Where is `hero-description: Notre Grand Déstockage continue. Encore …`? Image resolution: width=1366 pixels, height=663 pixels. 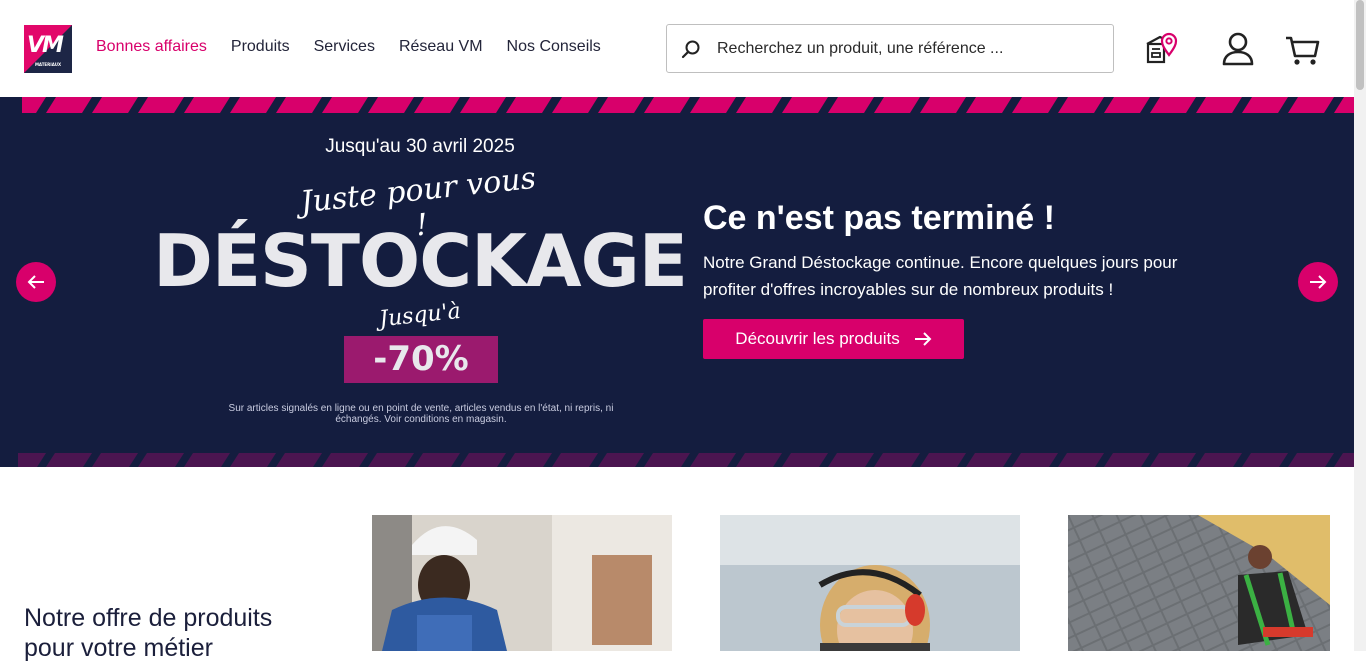
hero-description: Notre Grand Déstockage continue. Encore … is located at coordinates (940, 276).